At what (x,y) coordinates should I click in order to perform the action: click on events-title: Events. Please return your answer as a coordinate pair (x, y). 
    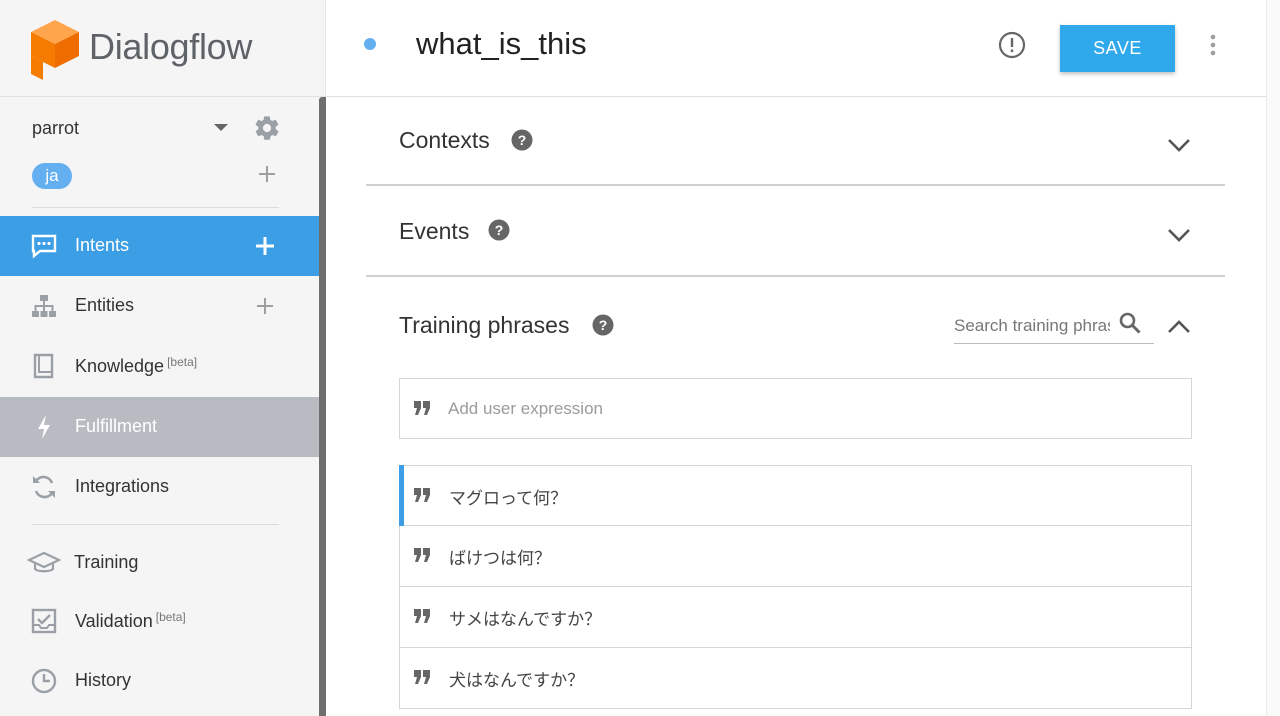
    Looking at the image, I should click on (434, 231).